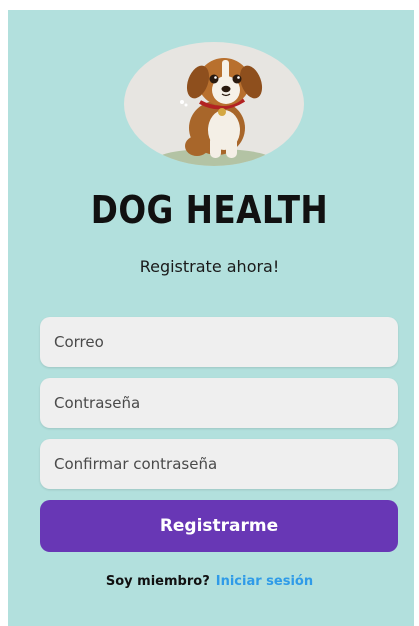 The height and width of the screenshot is (626, 419). I want to click on login-link: Iniciar sesión, so click(264, 581).